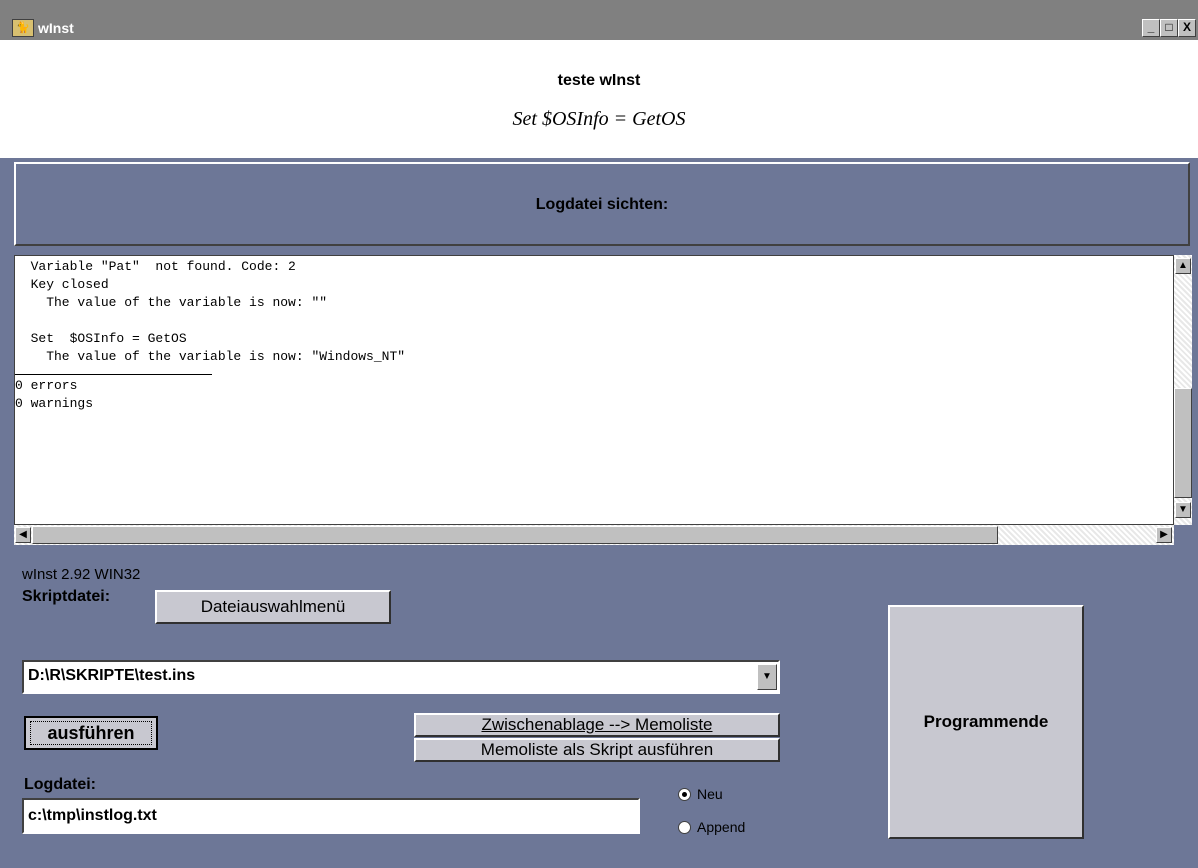 The width and height of the screenshot is (1198, 868). I want to click on scroll-down-icon: ▼, so click(1183, 510).